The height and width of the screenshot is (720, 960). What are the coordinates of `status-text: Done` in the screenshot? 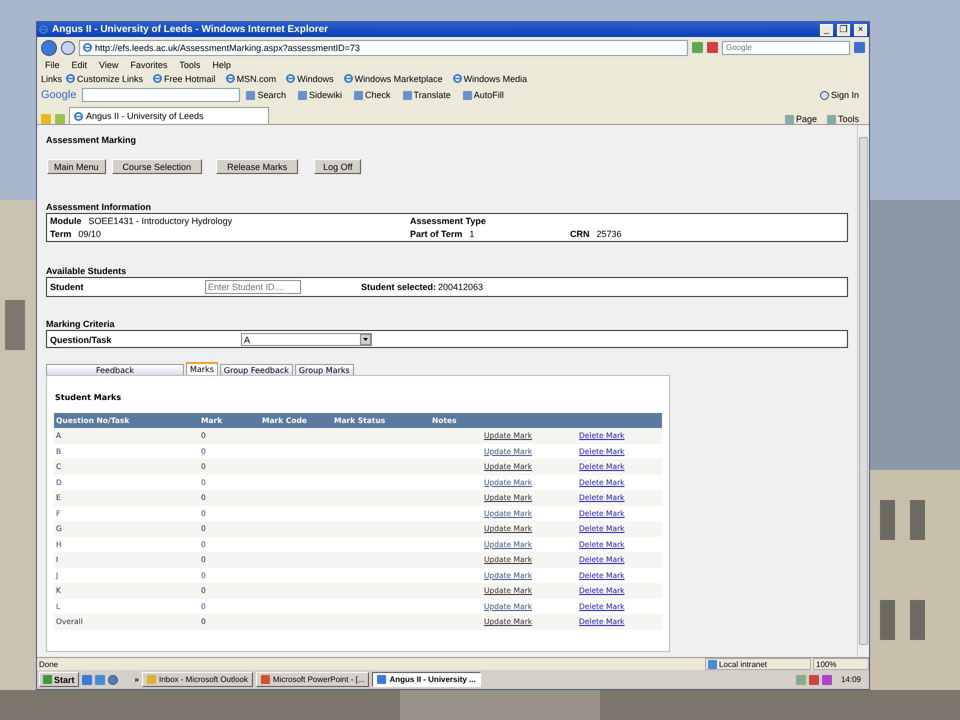 It's located at (49, 664).